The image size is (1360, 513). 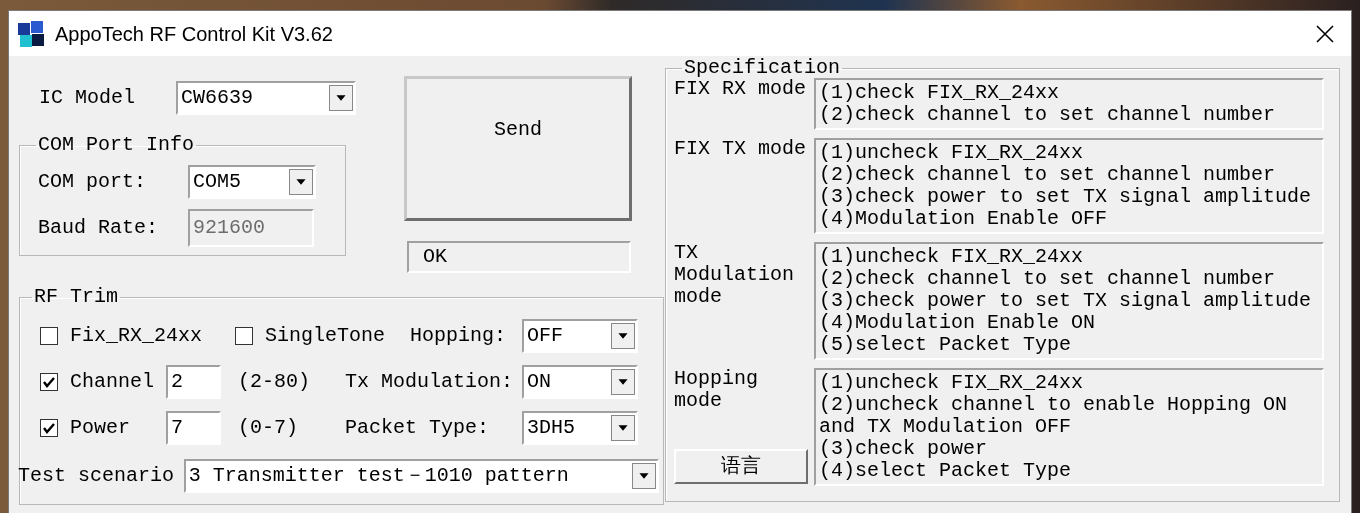 I want to click on instructions-text: (1)uncheck FIX_RX_24xx (2)check channel to set channel number (3)check power to set TX signal amplitude (4)Modulation Enable ON (5)select Packet Type, so click(x=1069, y=301).